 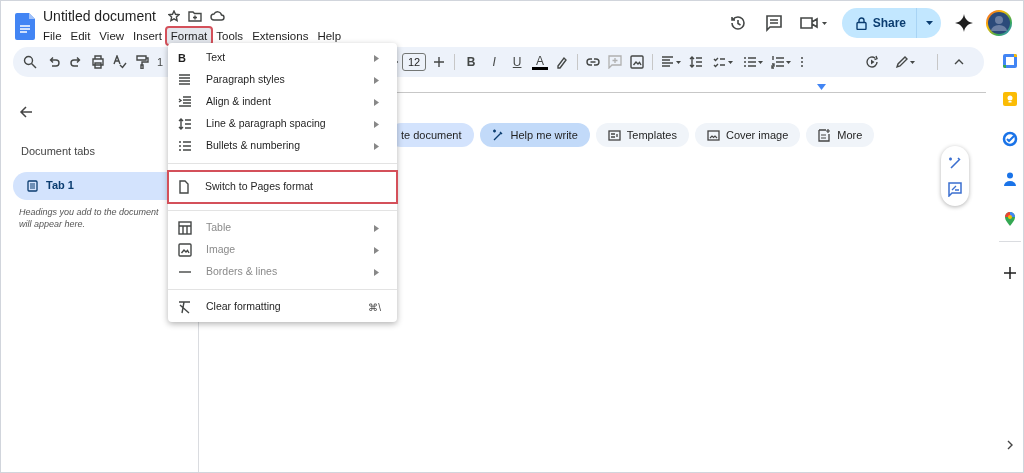 I want to click on sparkle-icon, so click(x=964, y=23).